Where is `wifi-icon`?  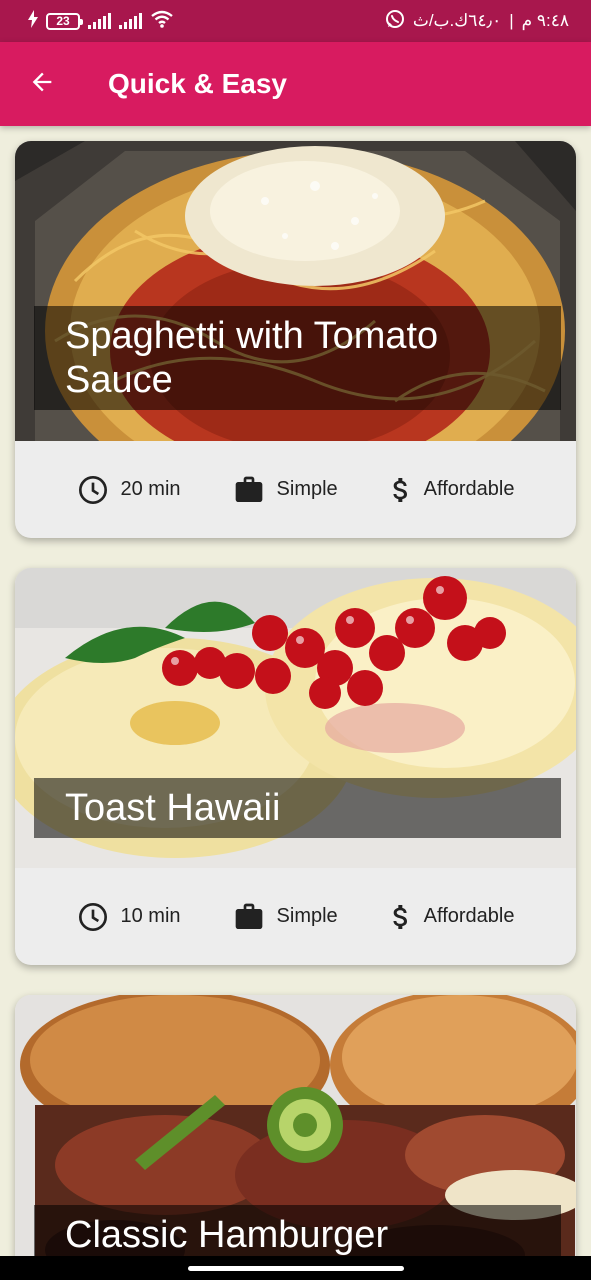
wifi-icon is located at coordinates (162, 21).